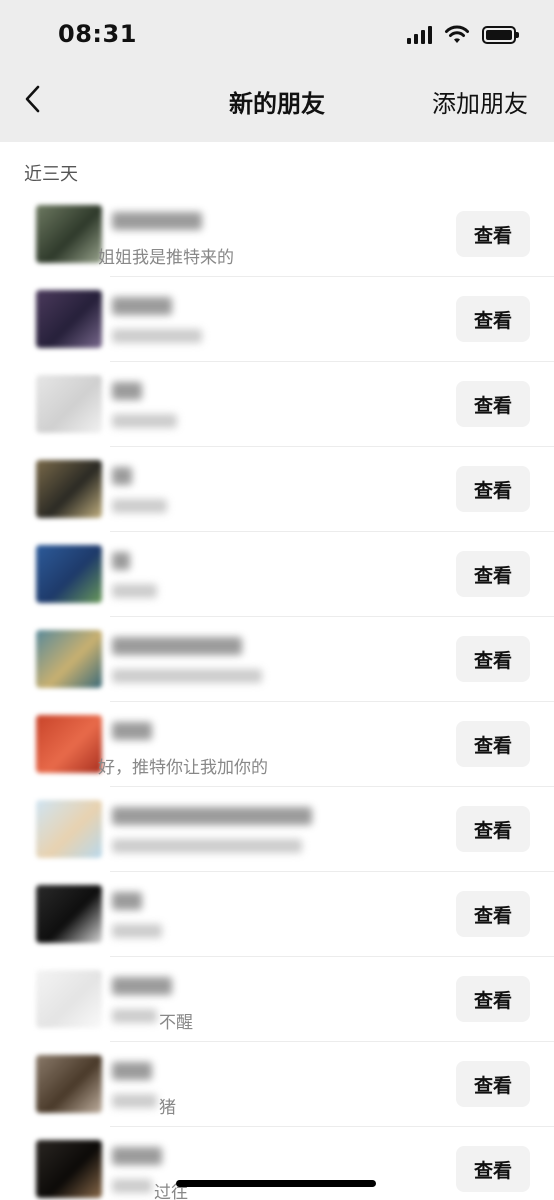 The height and width of the screenshot is (1200, 554). I want to click on status-time: 08:31, so click(97, 34).